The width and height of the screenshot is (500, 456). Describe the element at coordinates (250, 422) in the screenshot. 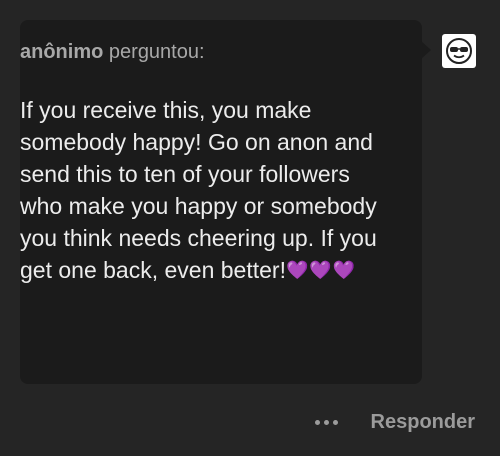

I see `ask-actions: Responder` at that location.